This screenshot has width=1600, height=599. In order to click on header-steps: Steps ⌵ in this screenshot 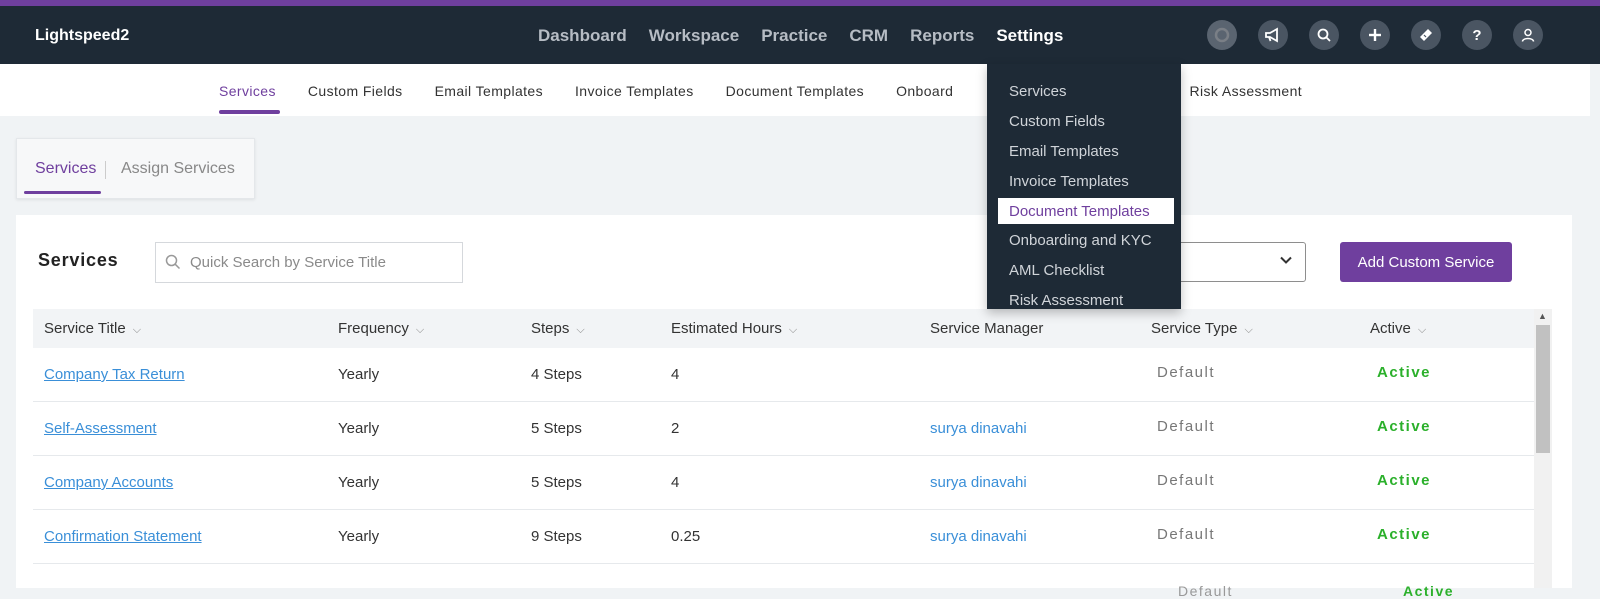, I will do `click(558, 328)`.